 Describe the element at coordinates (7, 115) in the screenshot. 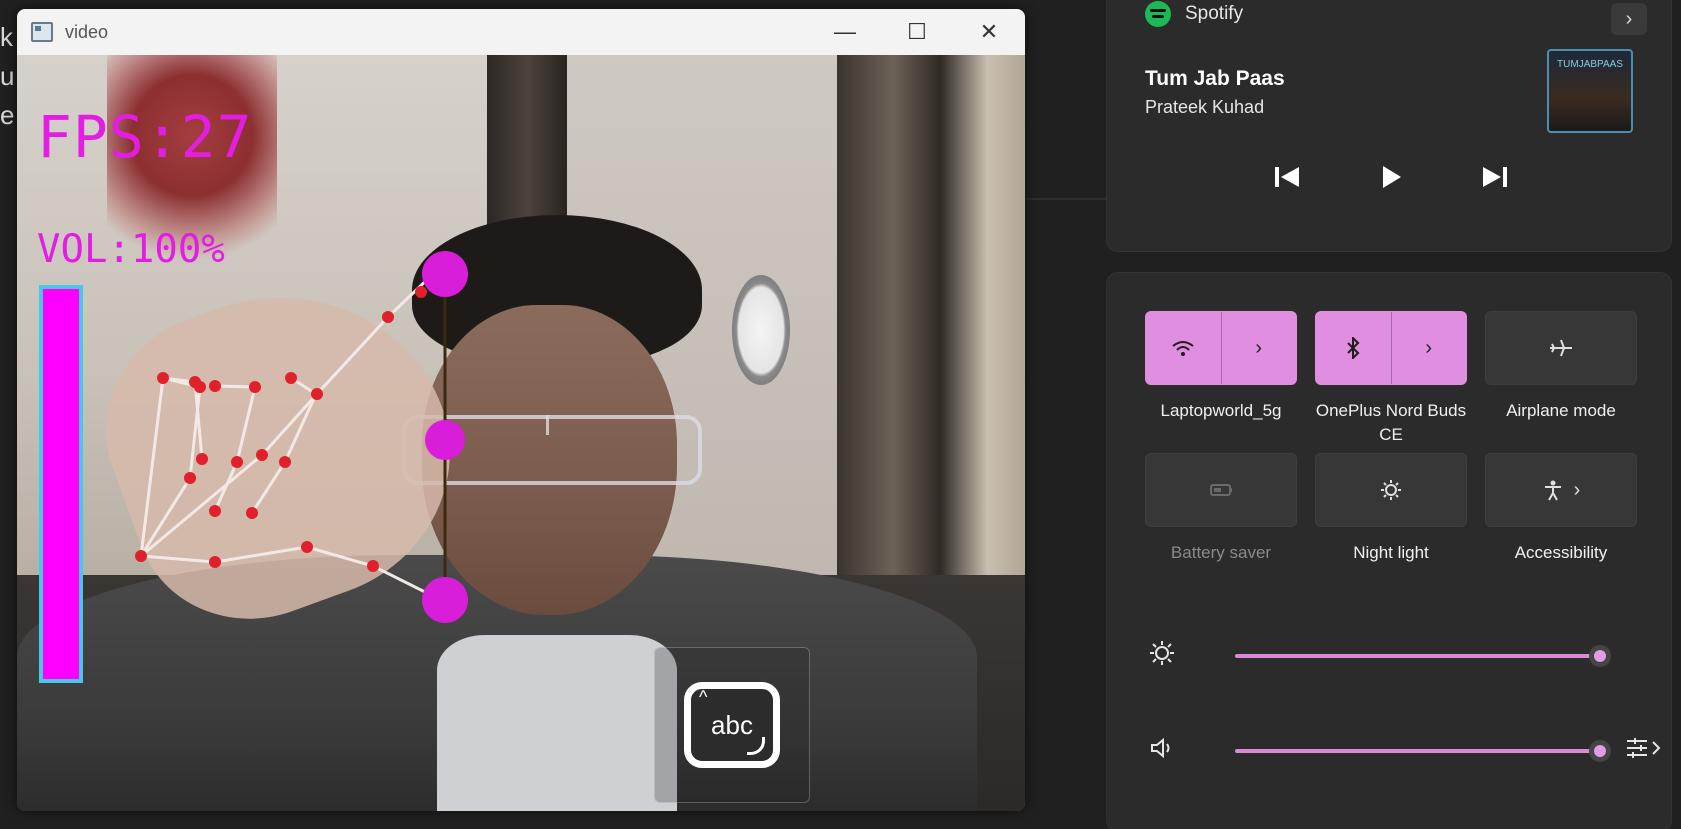

I see `background-letter: e` at that location.